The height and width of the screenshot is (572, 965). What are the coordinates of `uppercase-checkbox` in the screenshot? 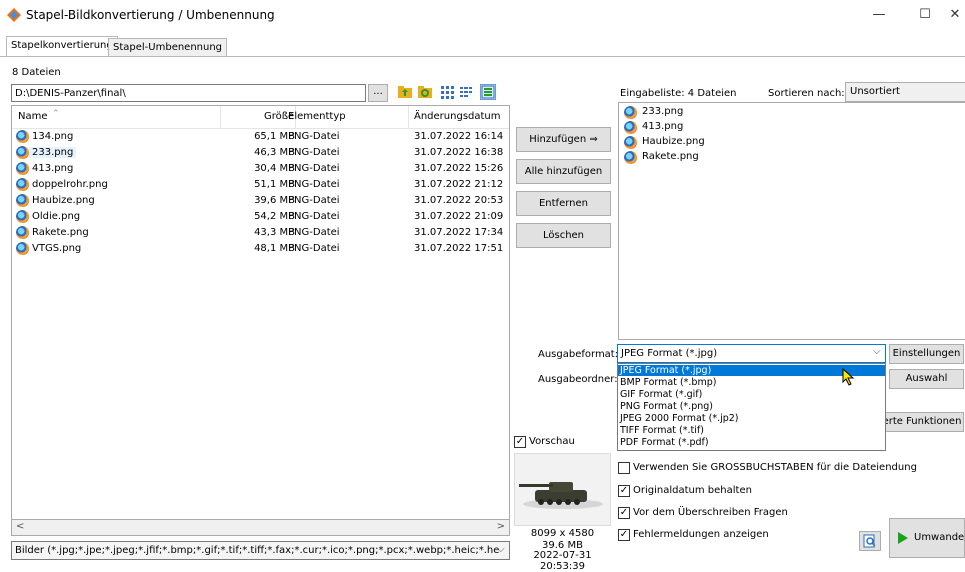 It's located at (624, 468).